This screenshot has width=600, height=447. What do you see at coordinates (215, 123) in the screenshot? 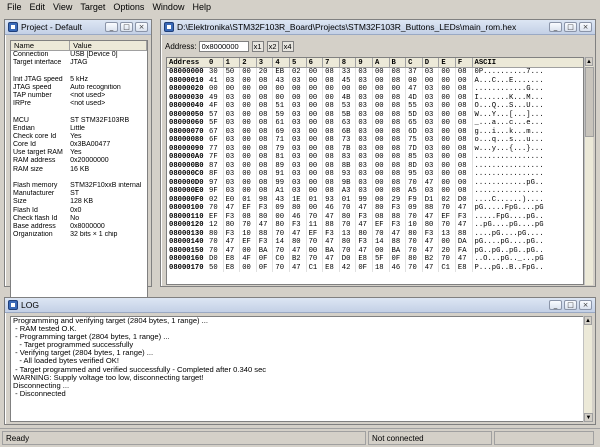
I see `hex-byte: 5F` at bounding box center [215, 123].